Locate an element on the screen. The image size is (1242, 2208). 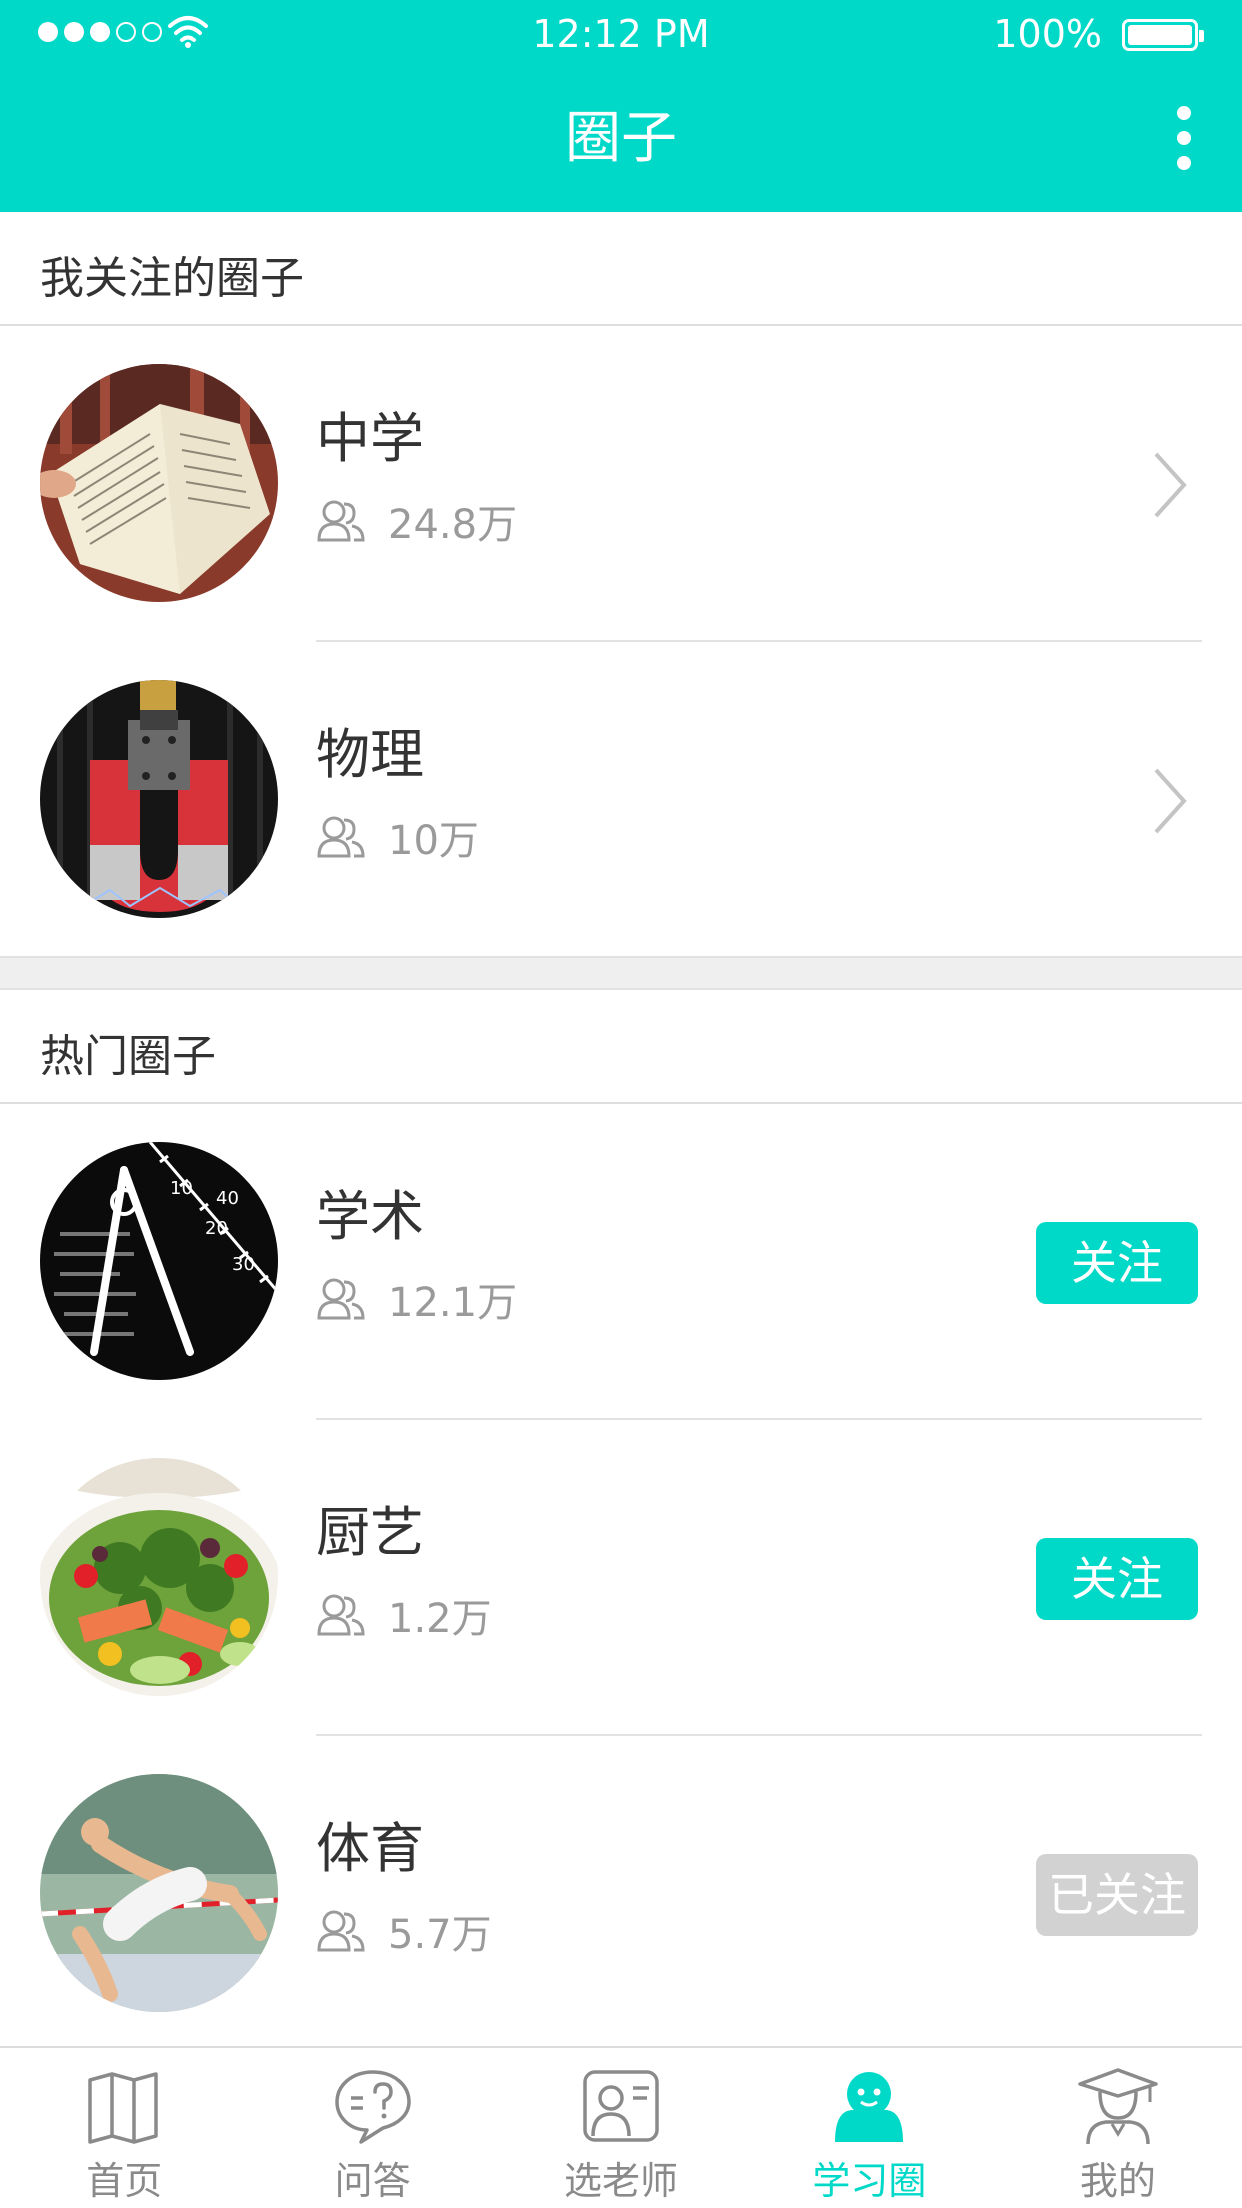
graduate-icon is located at coordinates (1118, 2106).